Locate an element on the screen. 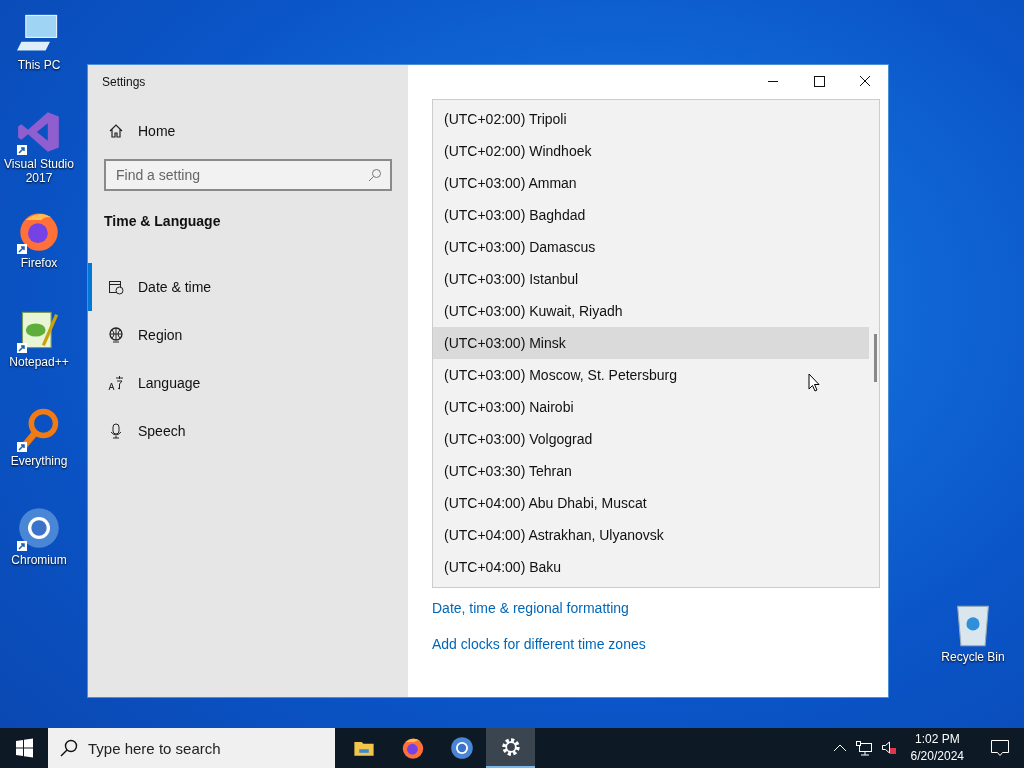 The height and width of the screenshot is (768, 1024). timezone-option: (UTC+03:00) Istanbul is located at coordinates (651, 279).